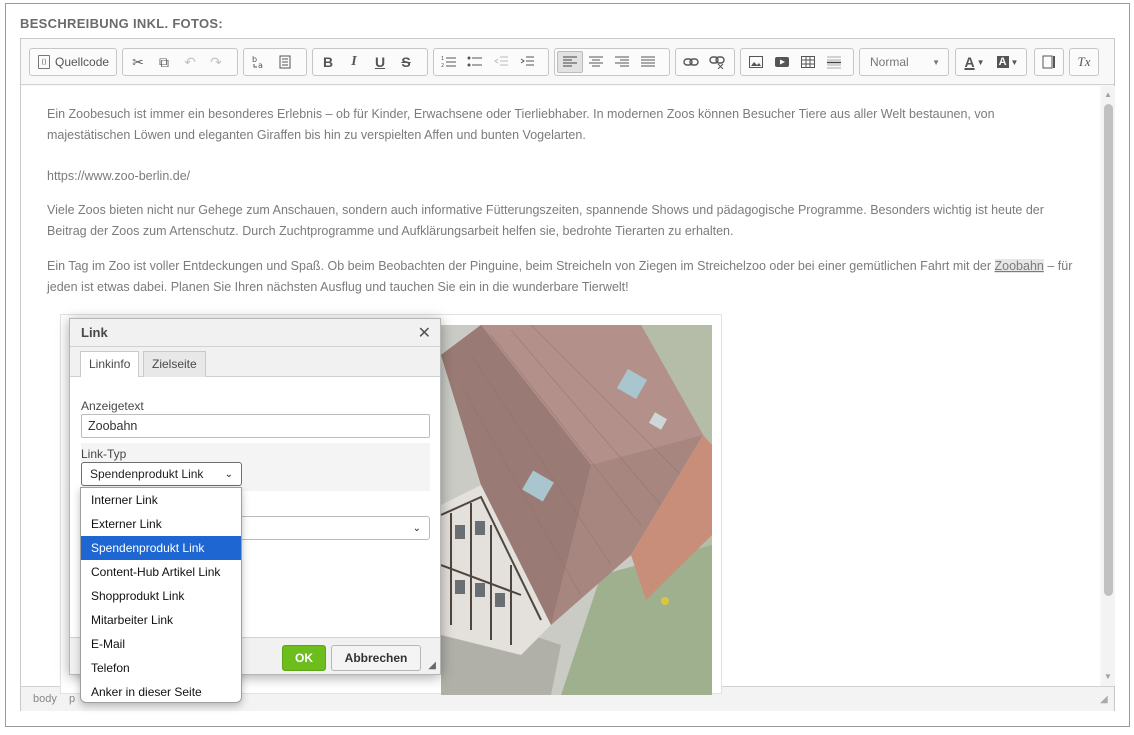 This screenshot has height=735, width=1134. I want to click on paragraph-url: https://www.zoo-berlin.de/, so click(119, 176).